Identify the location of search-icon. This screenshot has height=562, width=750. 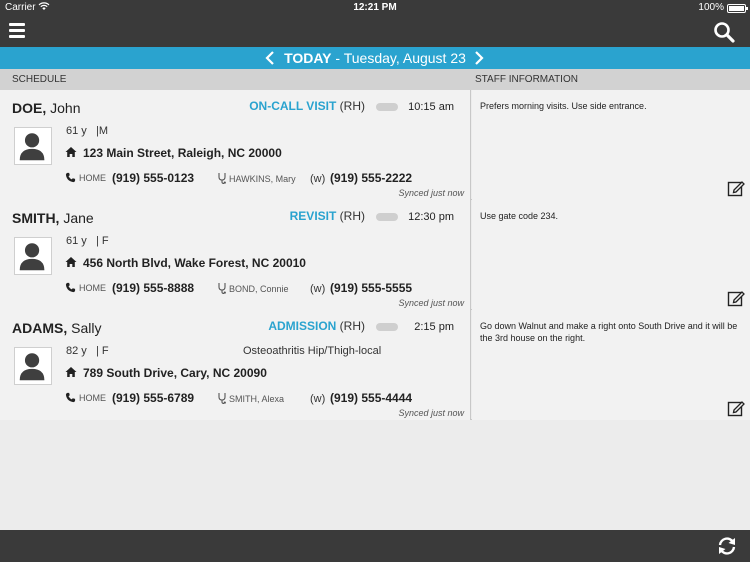
(724, 32).